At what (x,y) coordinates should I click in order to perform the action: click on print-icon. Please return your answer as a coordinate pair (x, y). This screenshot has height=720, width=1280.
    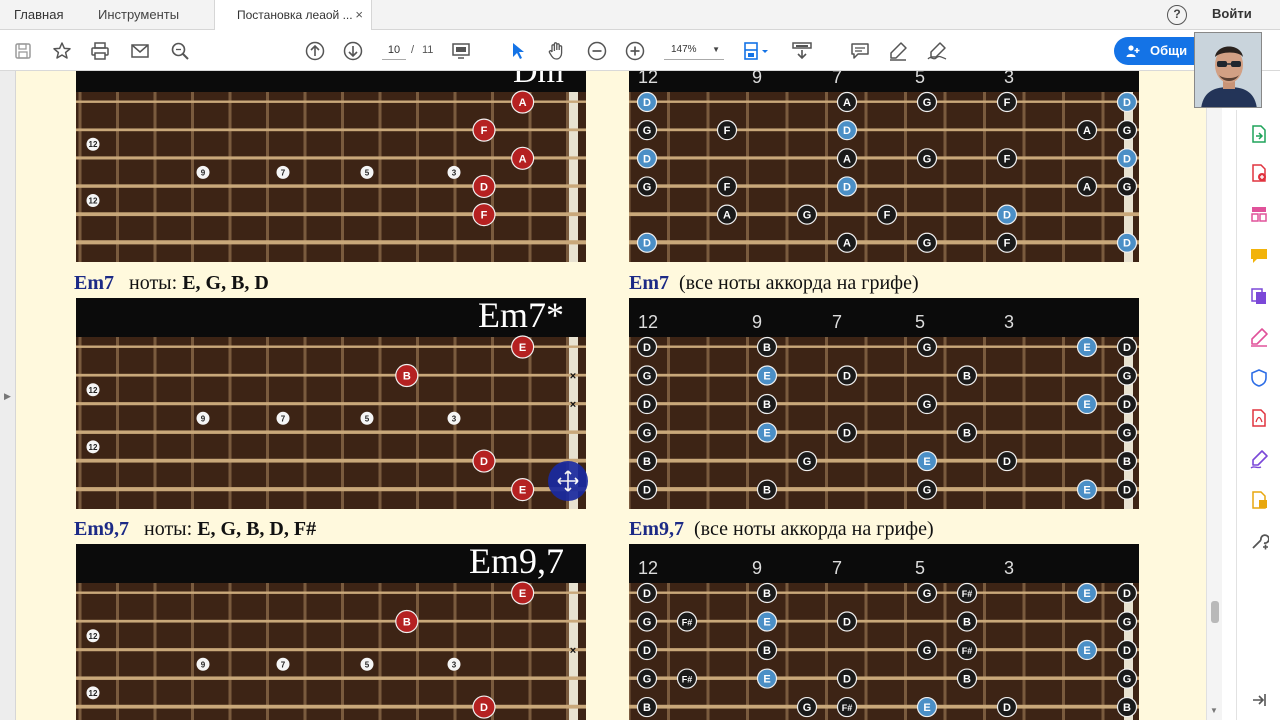
    Looking at the image, I should click on (100, 50).